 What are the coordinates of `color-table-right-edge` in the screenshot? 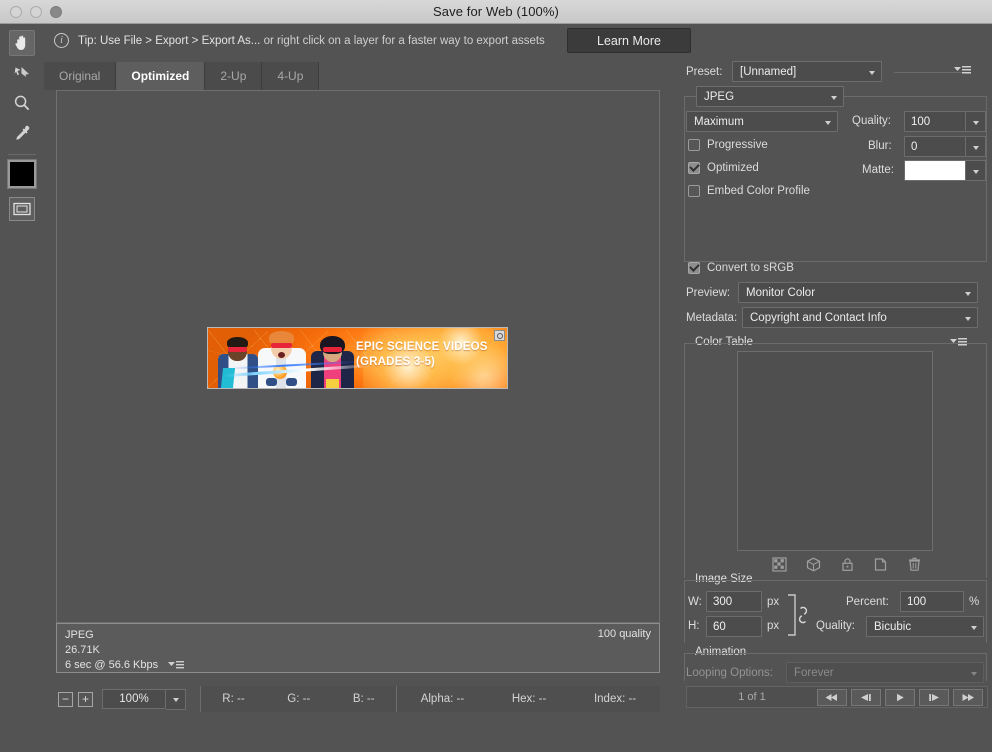 It's located at (986, 460).